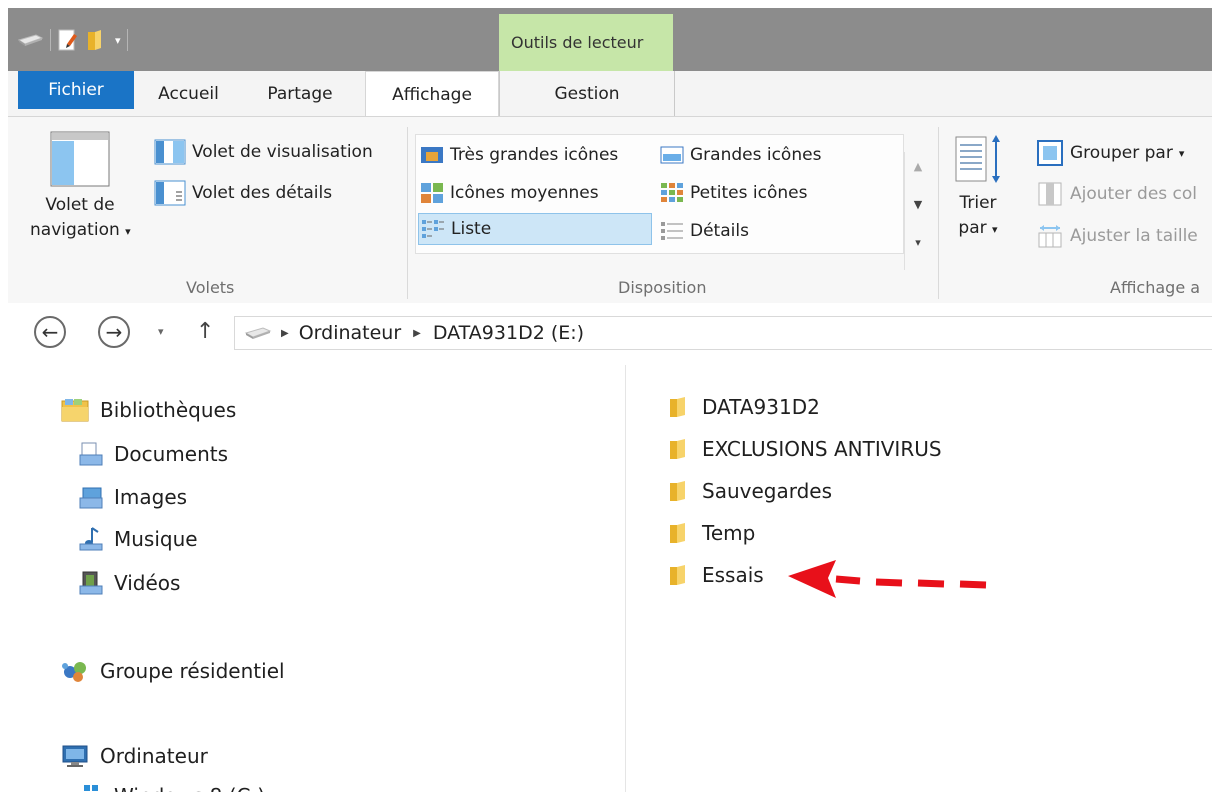 This screenshot has height=792, width=1212. I want to click on add-columns-button: Ajouter des col, so click(1116, 194).